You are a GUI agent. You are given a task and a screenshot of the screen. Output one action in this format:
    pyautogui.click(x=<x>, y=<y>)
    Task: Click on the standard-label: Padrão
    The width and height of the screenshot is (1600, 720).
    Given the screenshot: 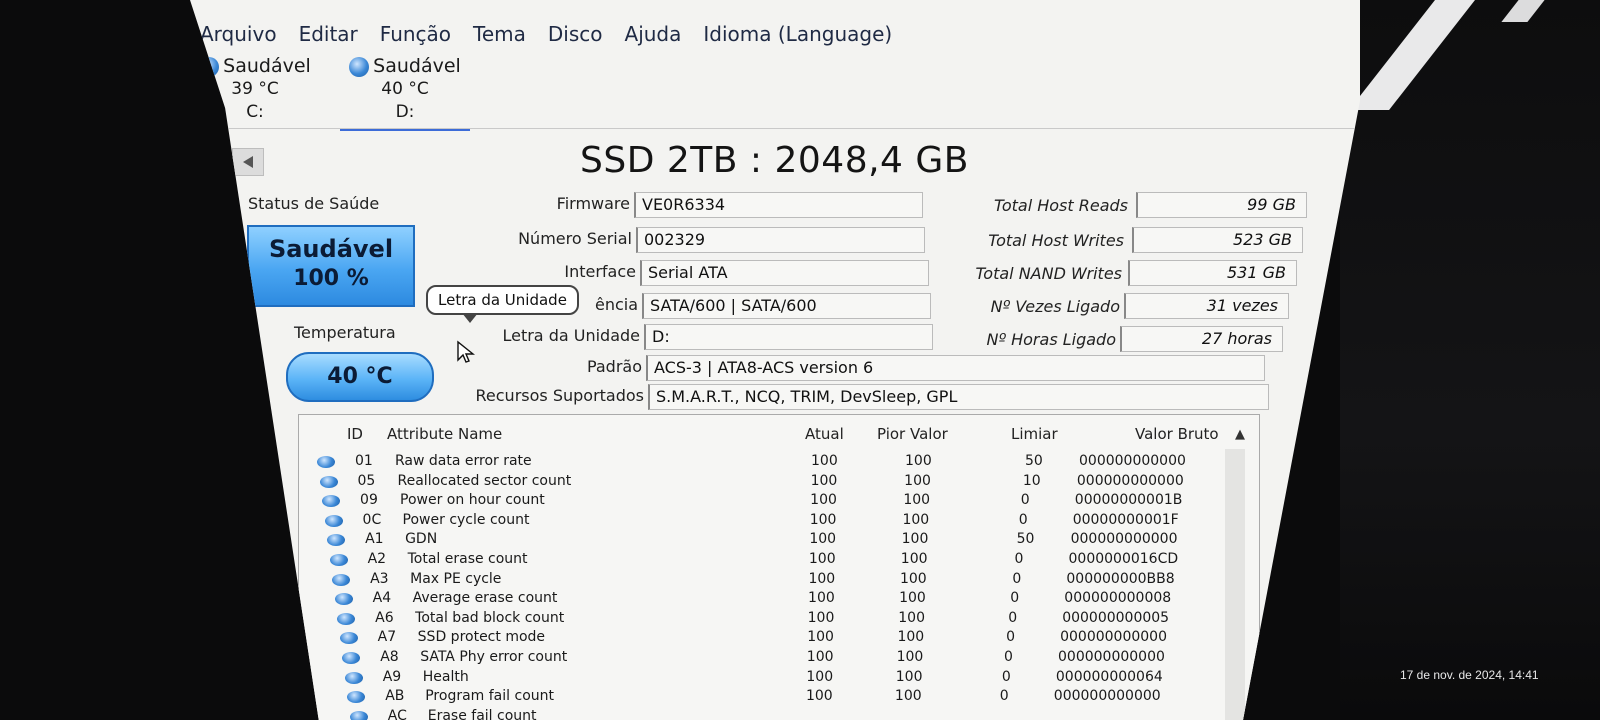 What is the action you would take?
    pyautogui.click(x=614, y=366)
    